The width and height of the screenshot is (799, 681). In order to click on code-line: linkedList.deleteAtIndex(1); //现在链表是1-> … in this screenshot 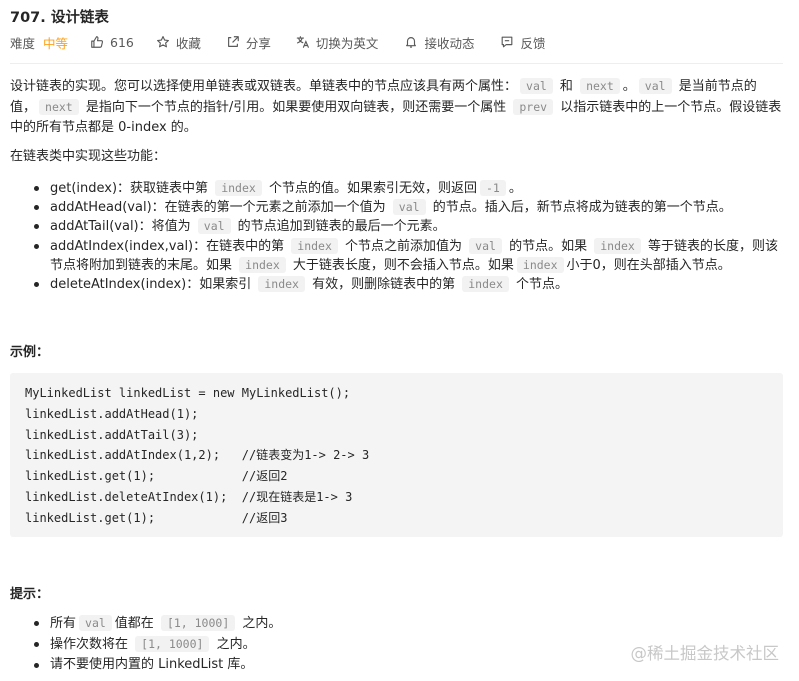, I will do `click(189, 496)`.